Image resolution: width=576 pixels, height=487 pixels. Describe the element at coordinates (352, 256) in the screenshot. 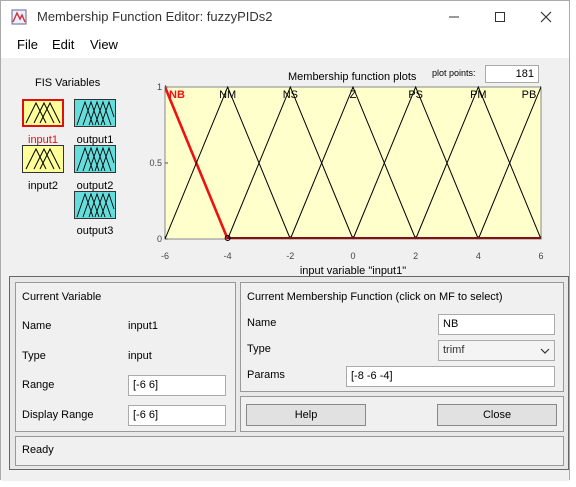

I see `x-tick-label: 0` at that location.